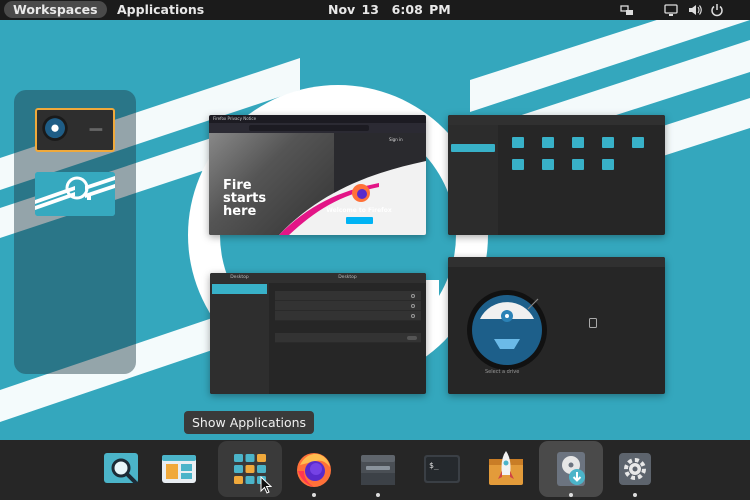  I want to click on dock-show-applications, so click(250, 469).